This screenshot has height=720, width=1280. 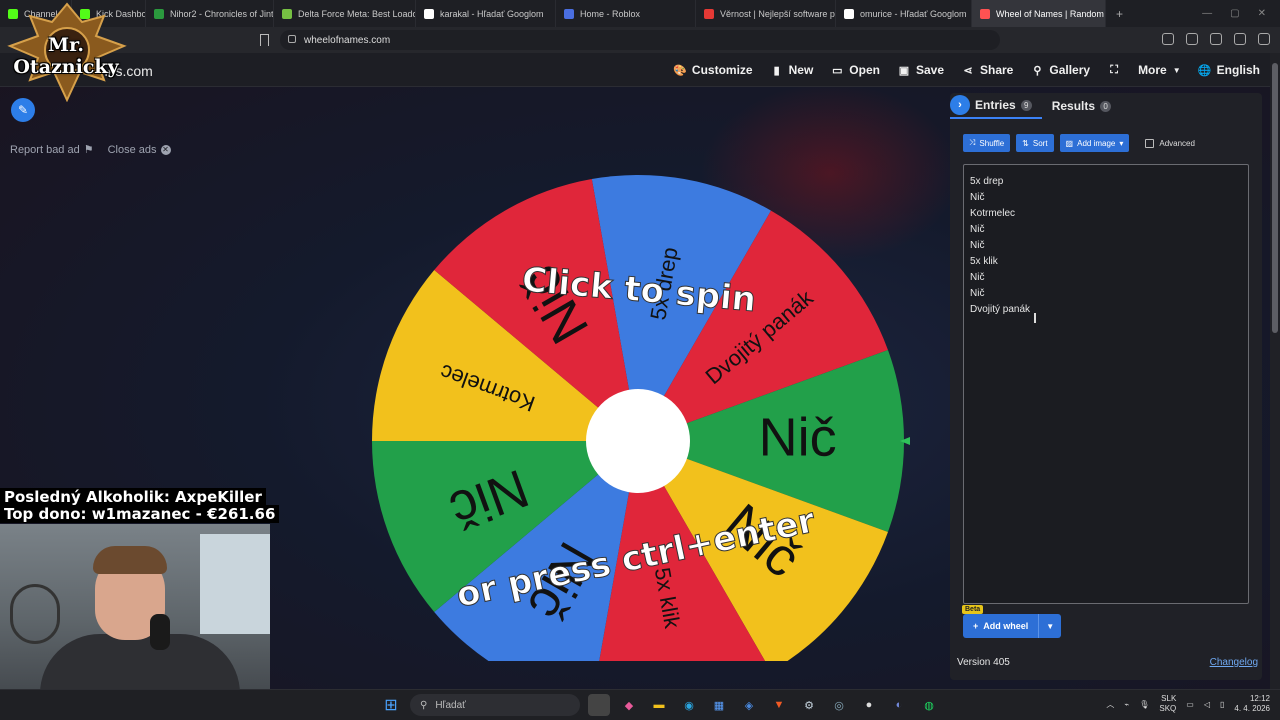 I want to click on sort-button: ⇅ Sort, so click(x=1035, y=143).